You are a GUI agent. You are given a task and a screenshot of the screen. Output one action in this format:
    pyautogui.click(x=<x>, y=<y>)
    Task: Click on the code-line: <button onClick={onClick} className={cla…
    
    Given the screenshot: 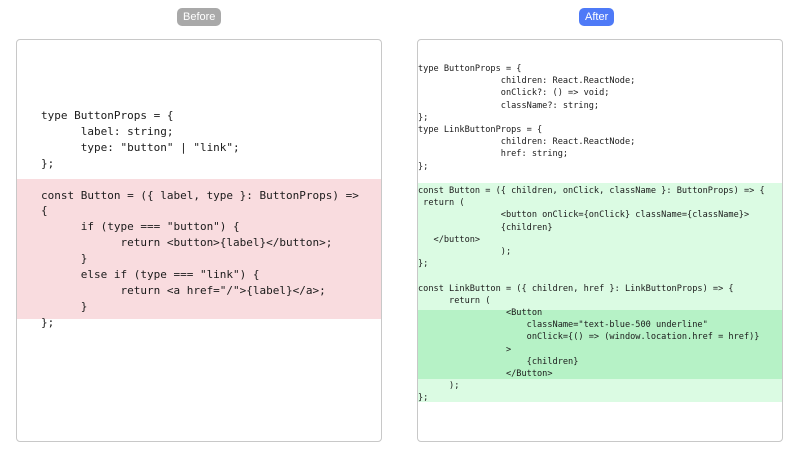 What is the action you would take?
    pyautogui.click(x=584, y=215)
    